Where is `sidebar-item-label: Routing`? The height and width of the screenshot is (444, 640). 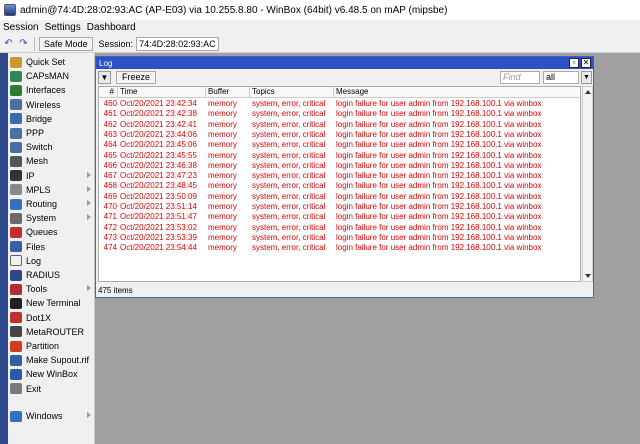
sidebar-item-label: Routing is located at coordinates (42, 204).